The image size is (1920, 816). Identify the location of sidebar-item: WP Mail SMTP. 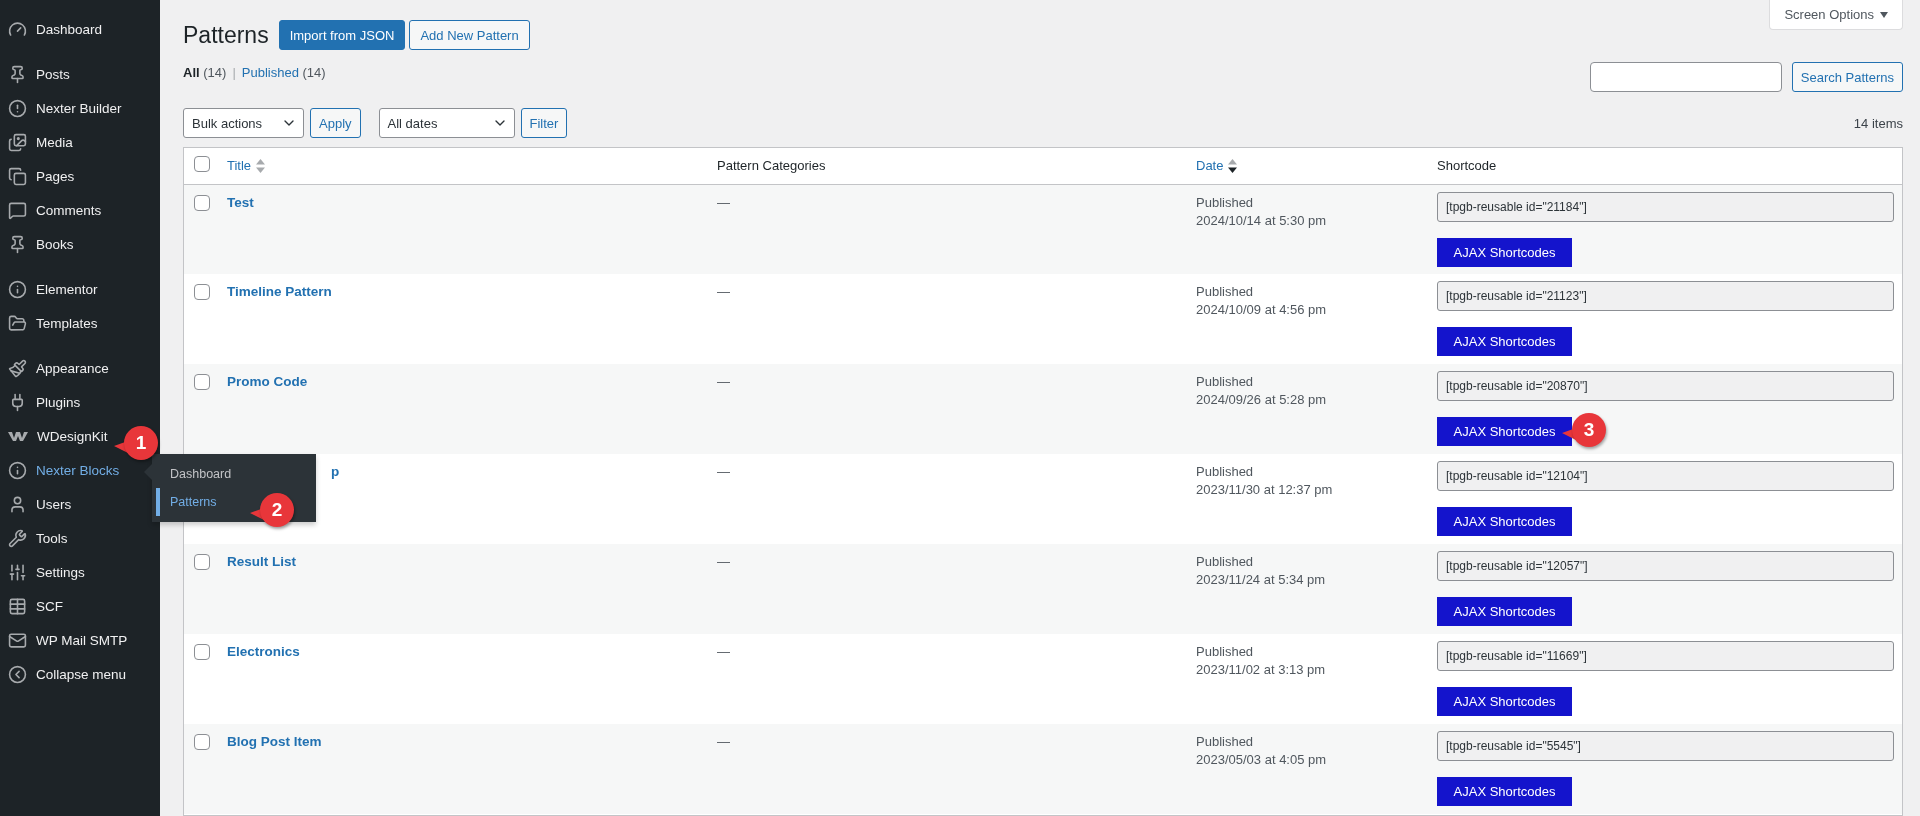
(67, 640).